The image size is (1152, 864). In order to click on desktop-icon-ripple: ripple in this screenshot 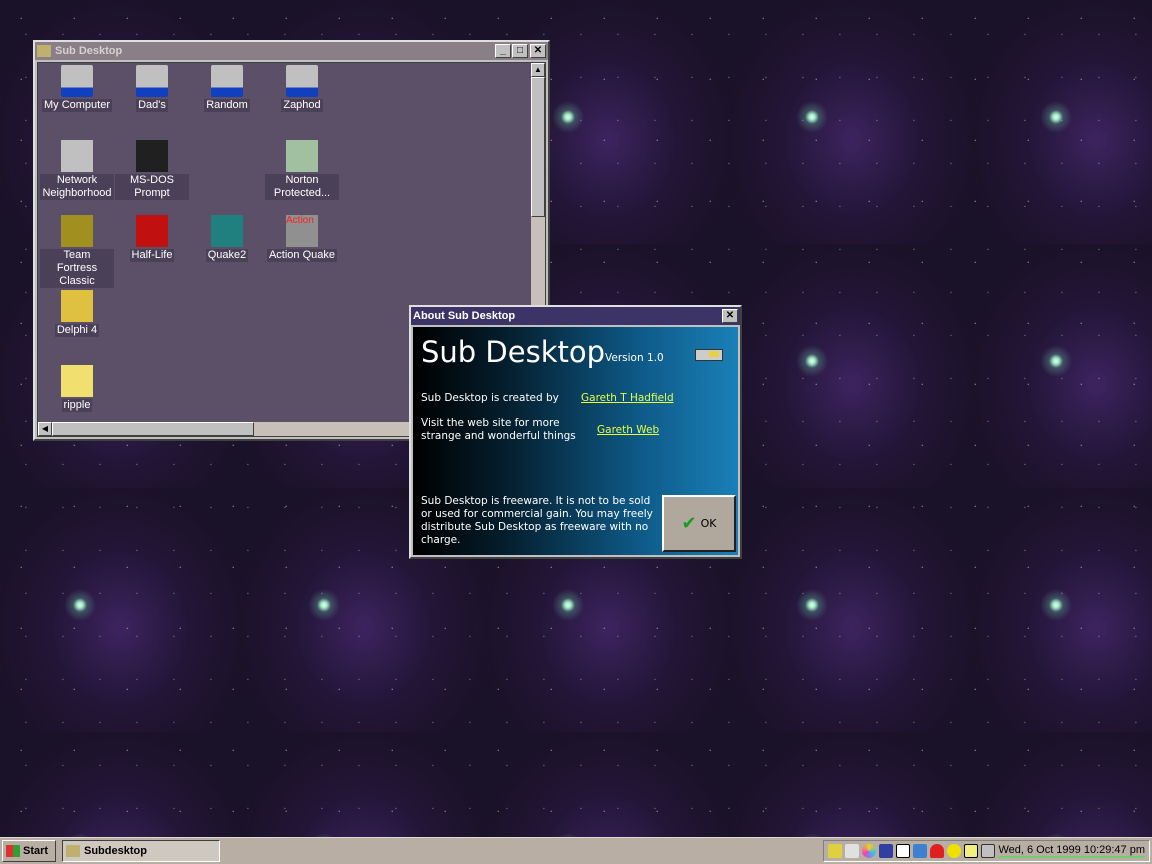, I will do `click(77, 388)`.